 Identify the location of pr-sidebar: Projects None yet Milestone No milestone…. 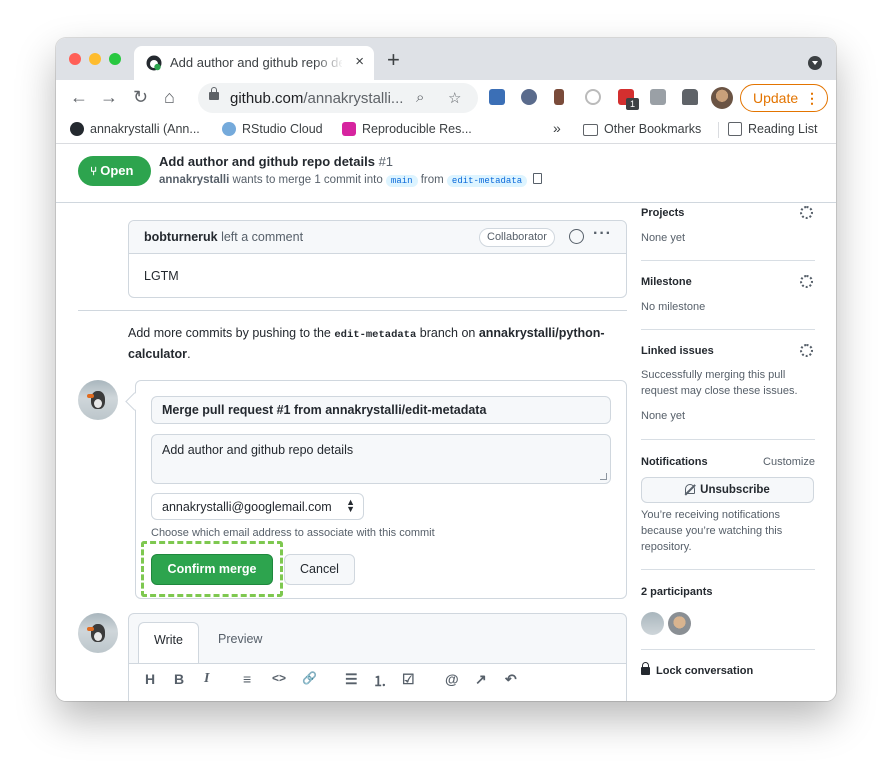
(728, 452).